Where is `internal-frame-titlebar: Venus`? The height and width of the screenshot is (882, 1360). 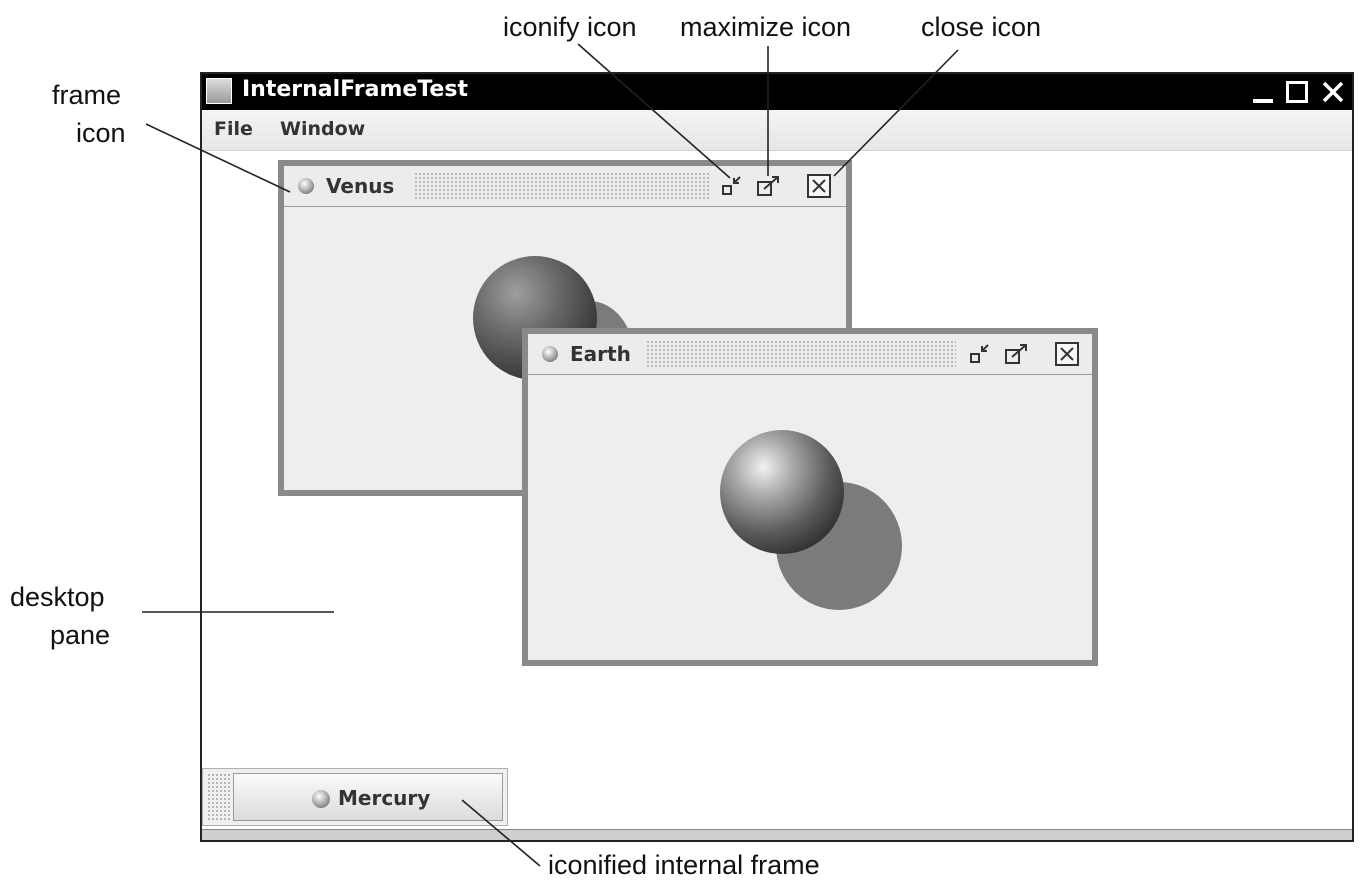
internal-frame-titlebar: Venus is located at coordinates (565, 186).